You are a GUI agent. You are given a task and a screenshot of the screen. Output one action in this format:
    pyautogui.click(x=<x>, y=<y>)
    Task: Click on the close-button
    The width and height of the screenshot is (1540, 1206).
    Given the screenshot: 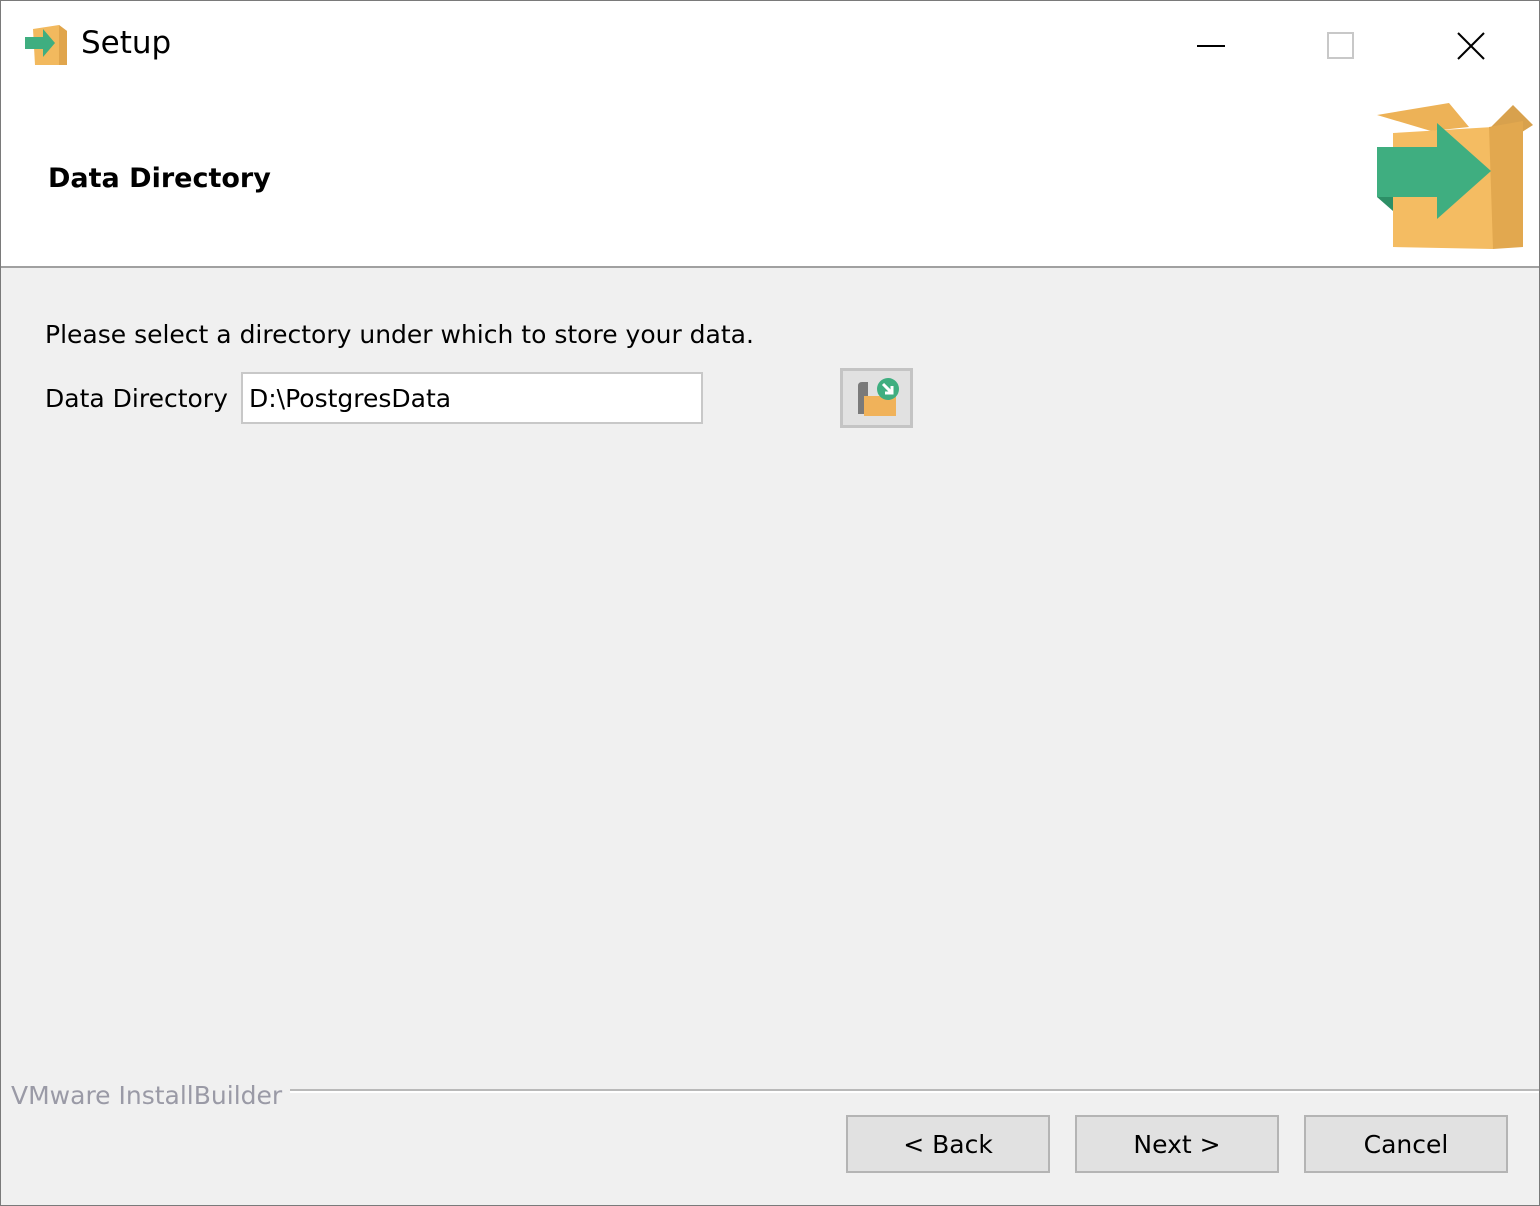 What is the action you would take?
    pyautogui.click(x=1471, y=46)
    